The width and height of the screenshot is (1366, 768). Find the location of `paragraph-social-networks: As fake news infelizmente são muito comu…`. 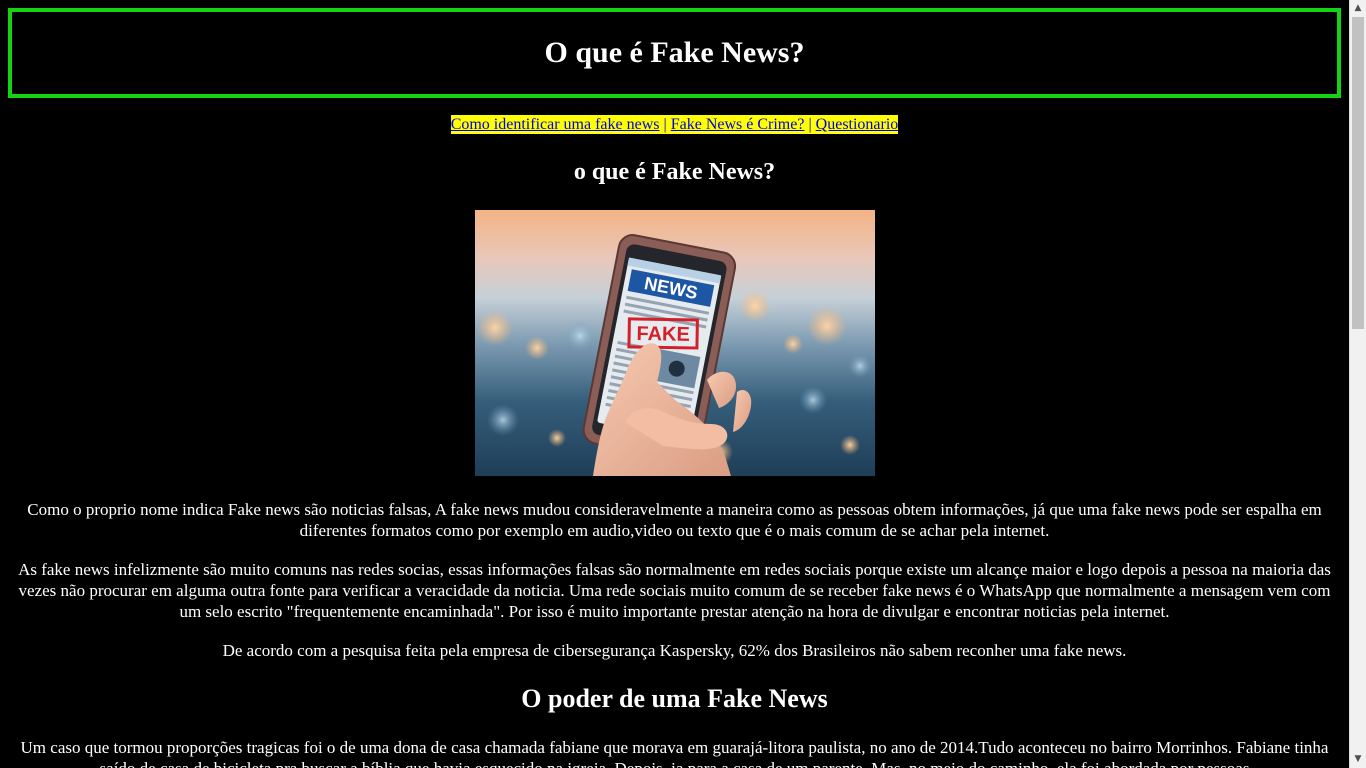

paragraph-social-networks: As fake news infelizmente são muito comu… is located at coordinates (674, 590).